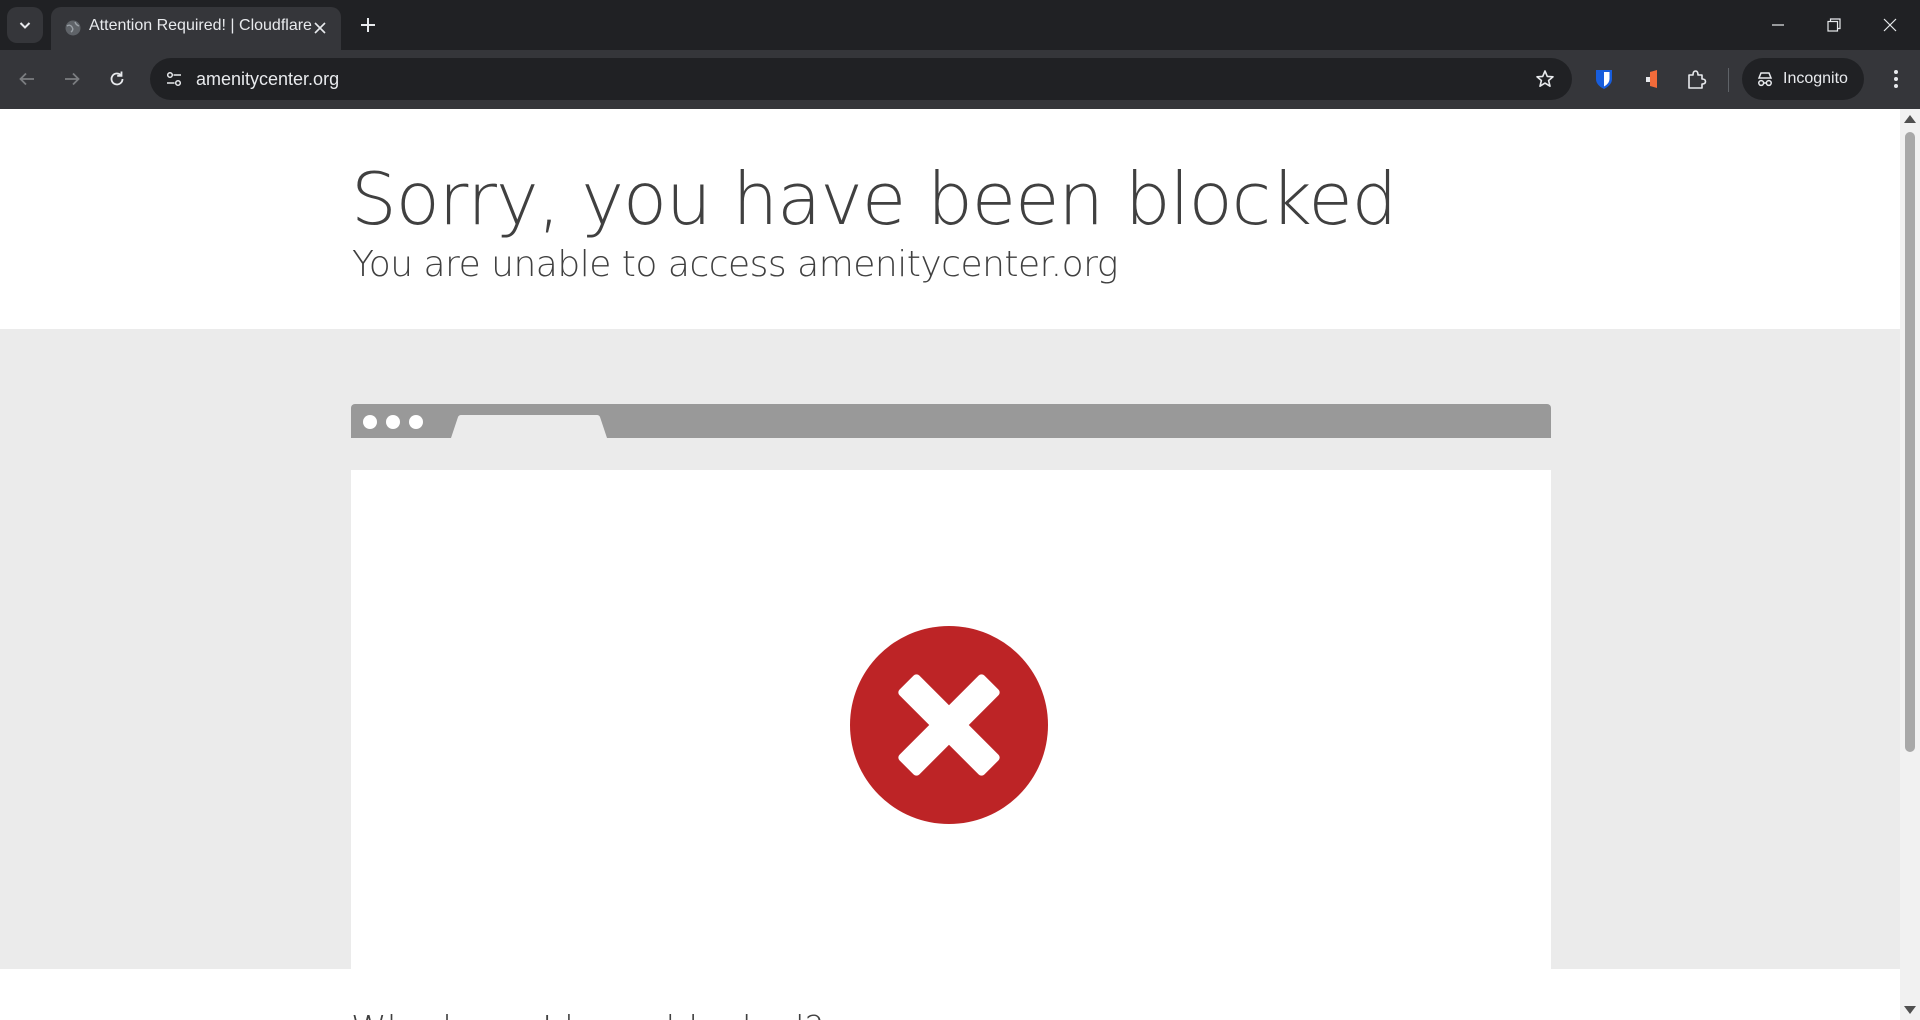  I want to click on bitwarden-shield-icon, so click(1604, 79).